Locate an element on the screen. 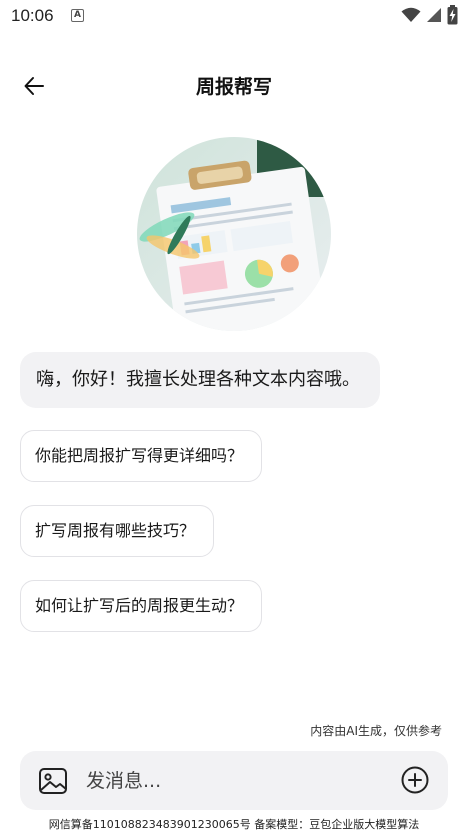 This screenshot has width=468, height=833. status-icons is located at coordinates (429, 15).